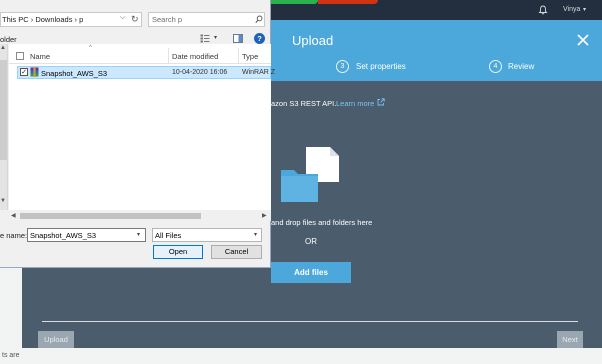  I want to click on file-date-modified: 10-04-2020 16:06, so click(200, 72).